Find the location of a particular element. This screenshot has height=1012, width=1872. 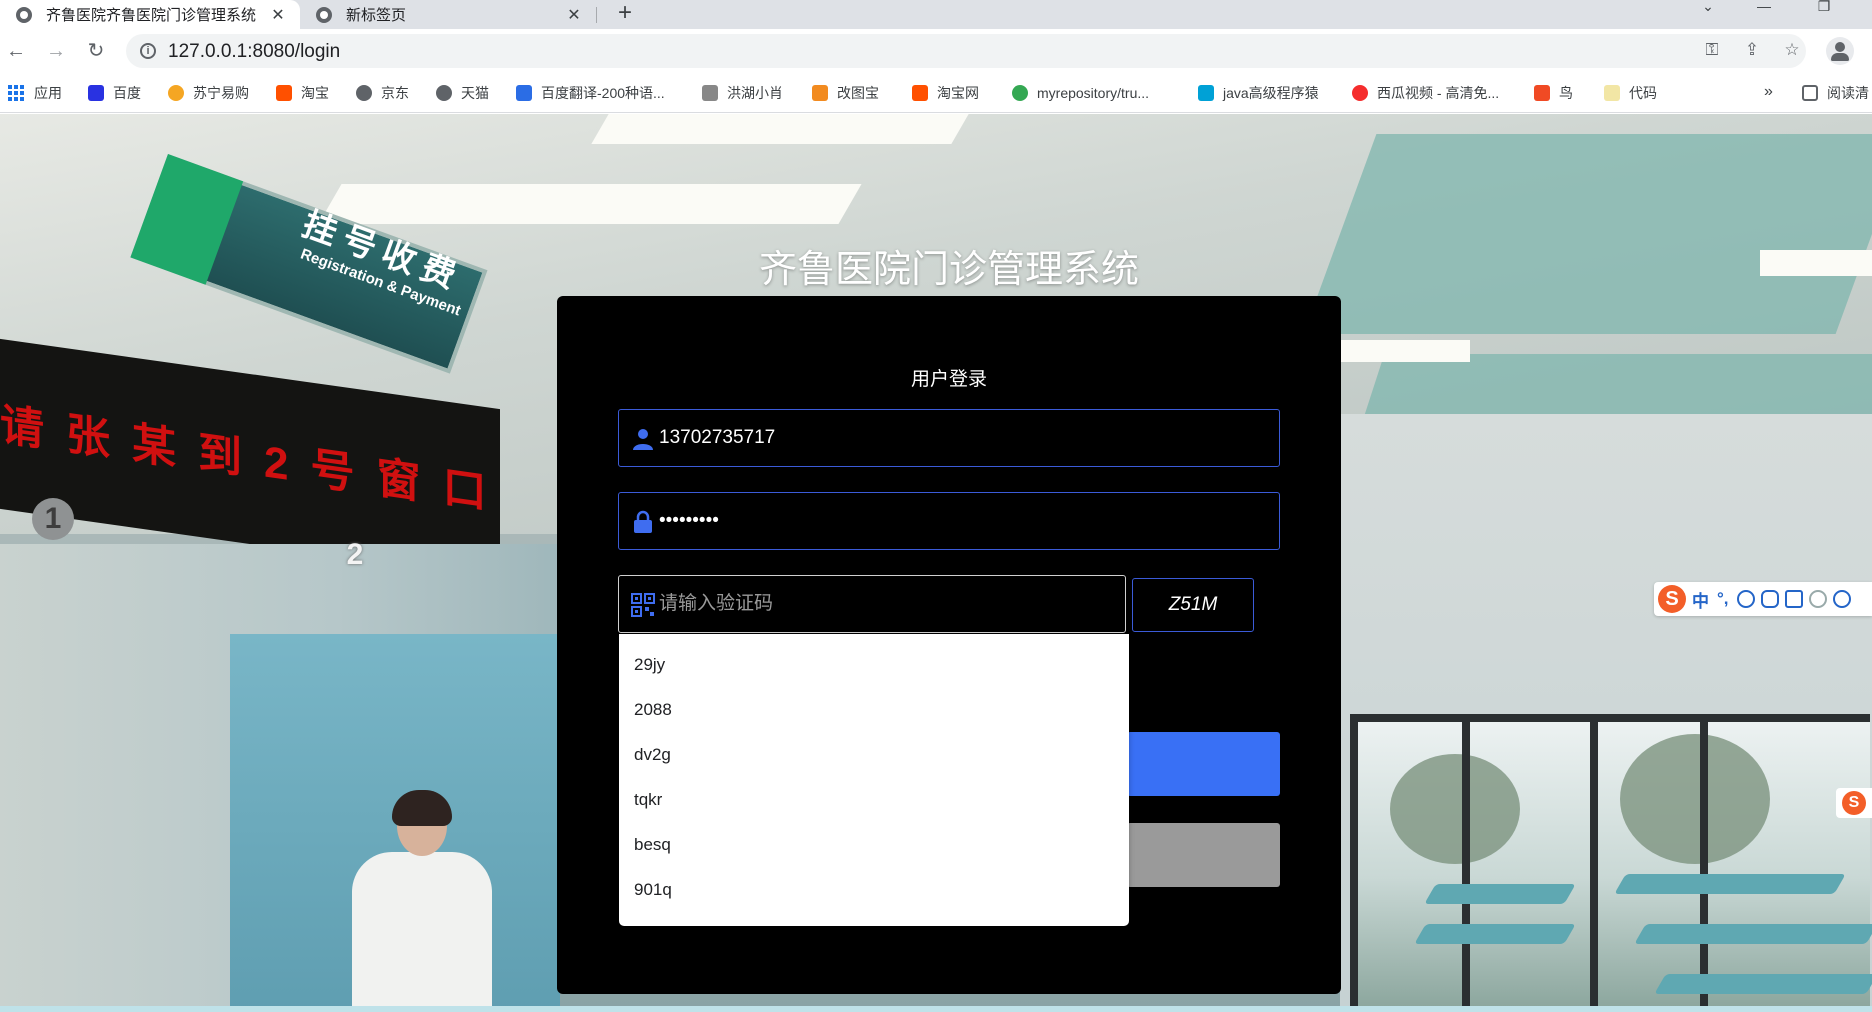

tab-title: 新标签页 is located at coordinates (376, 15).